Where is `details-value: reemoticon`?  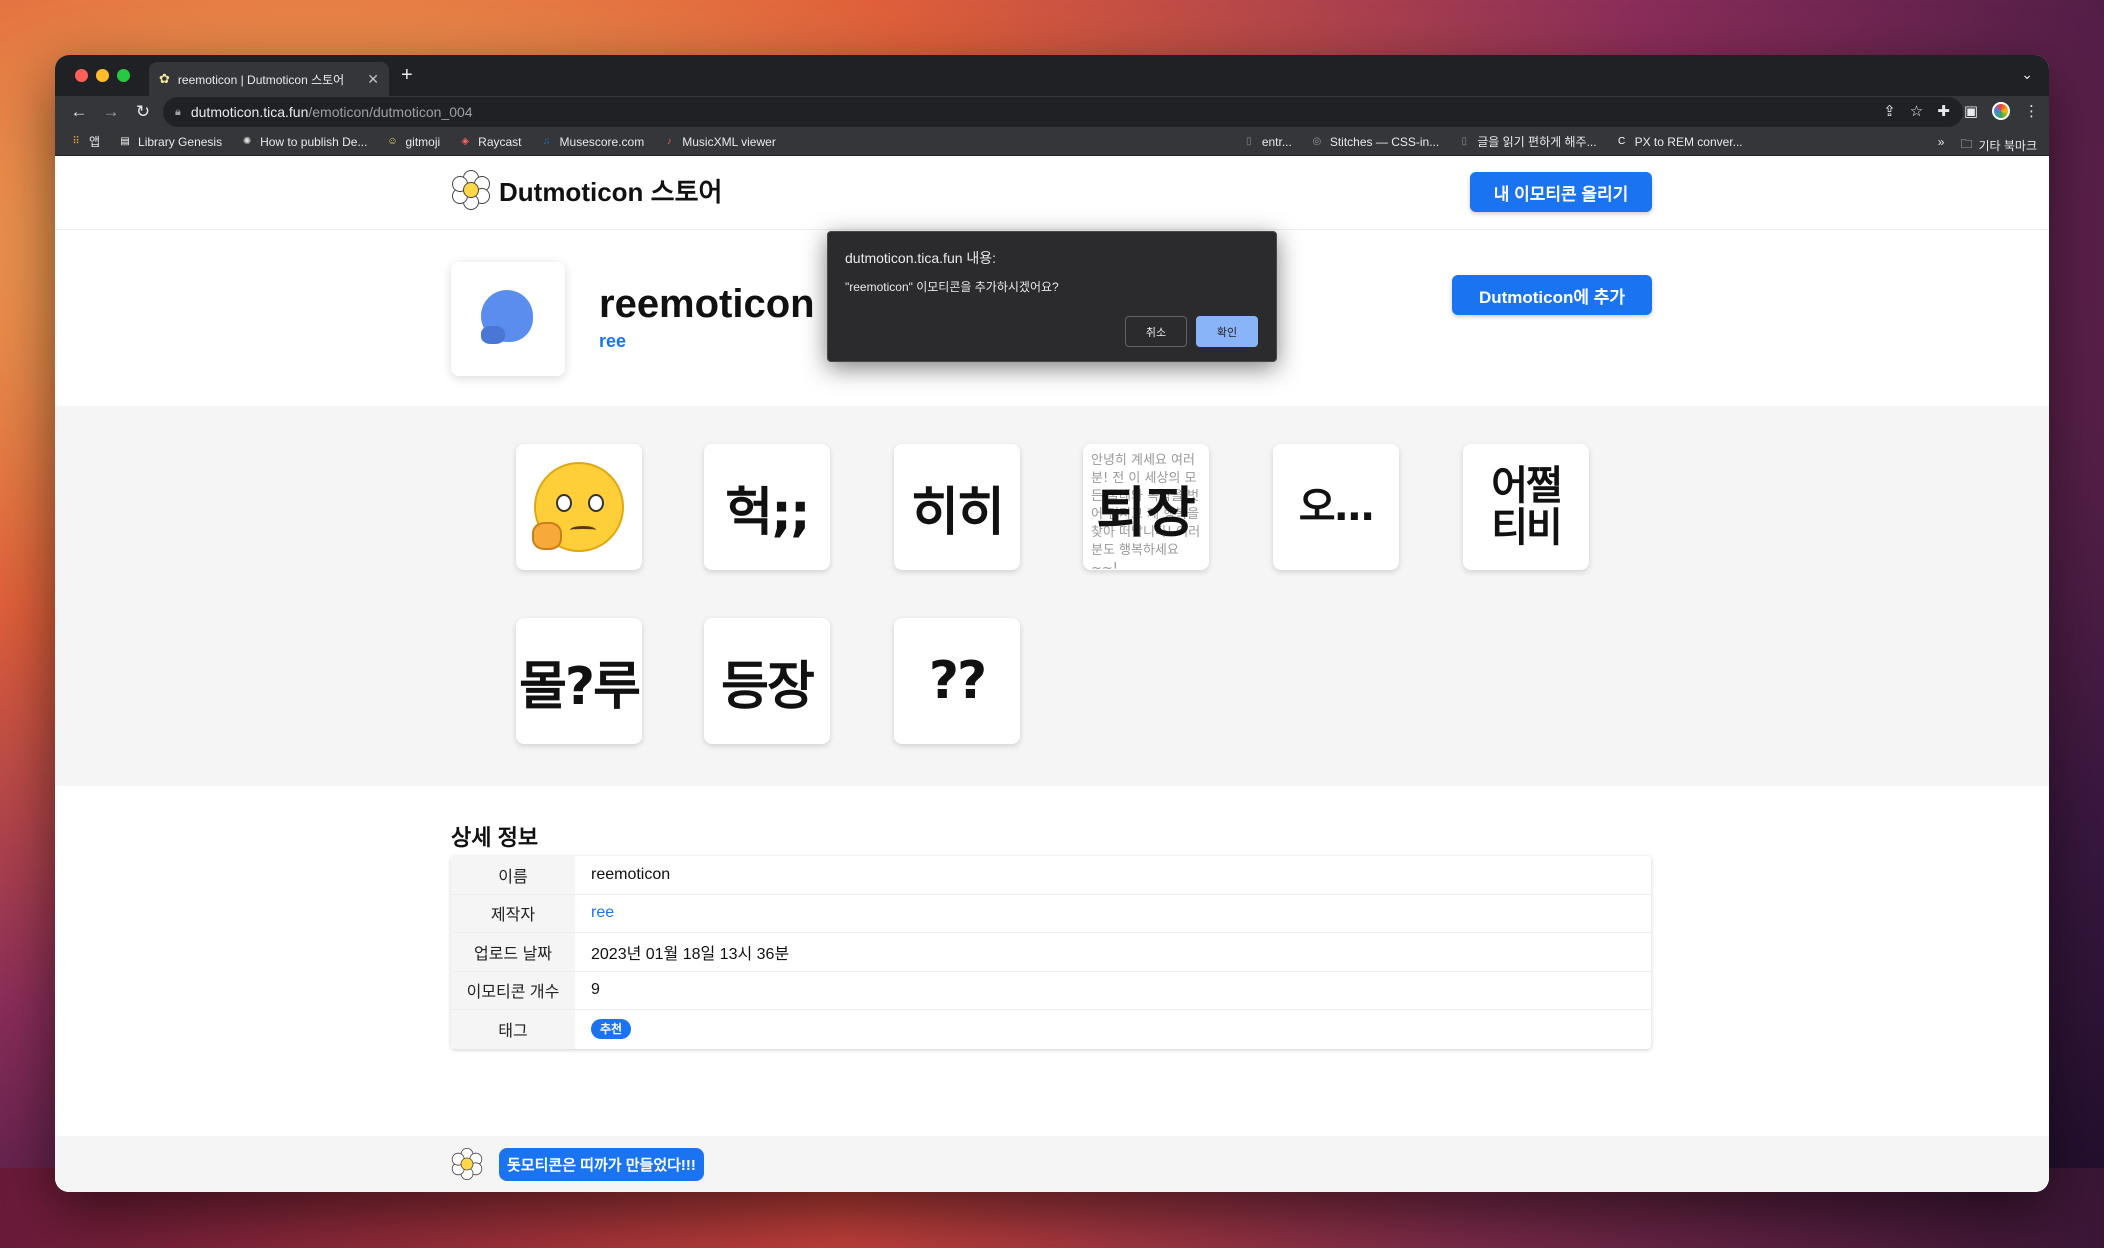
details-value: reemoticon is located at coordinates (631, 874).